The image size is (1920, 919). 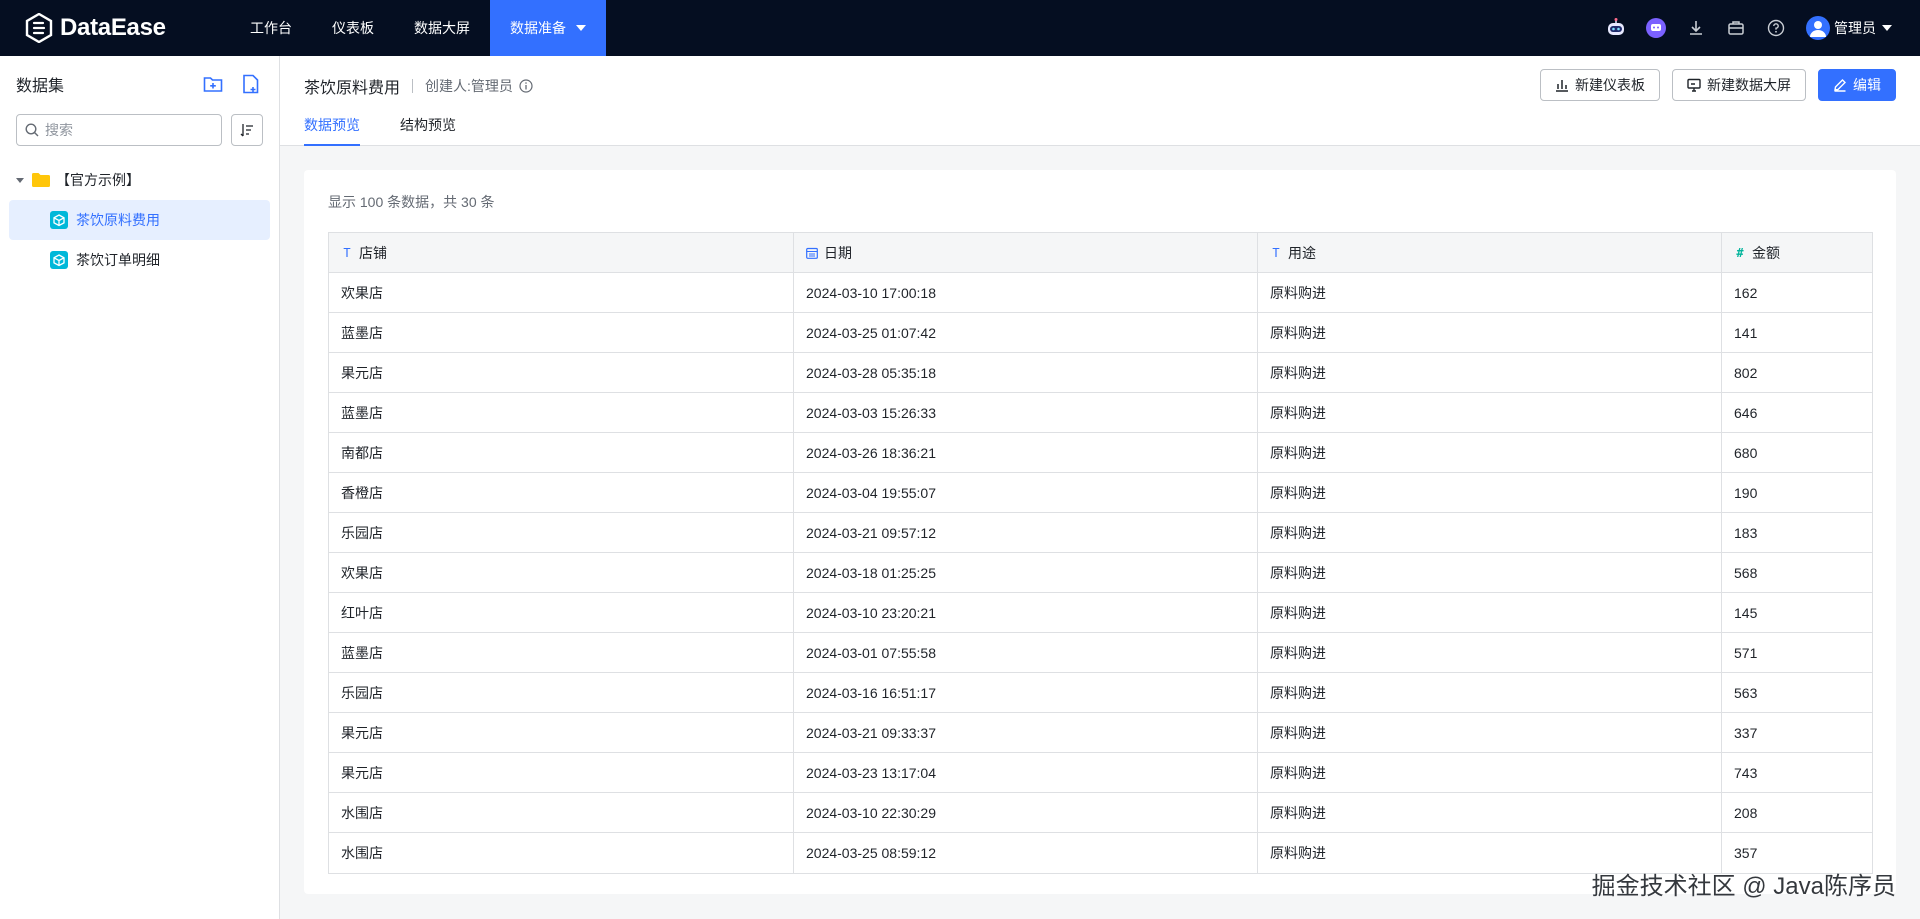 I want to click on avatar, so click(x=1818, y=28).